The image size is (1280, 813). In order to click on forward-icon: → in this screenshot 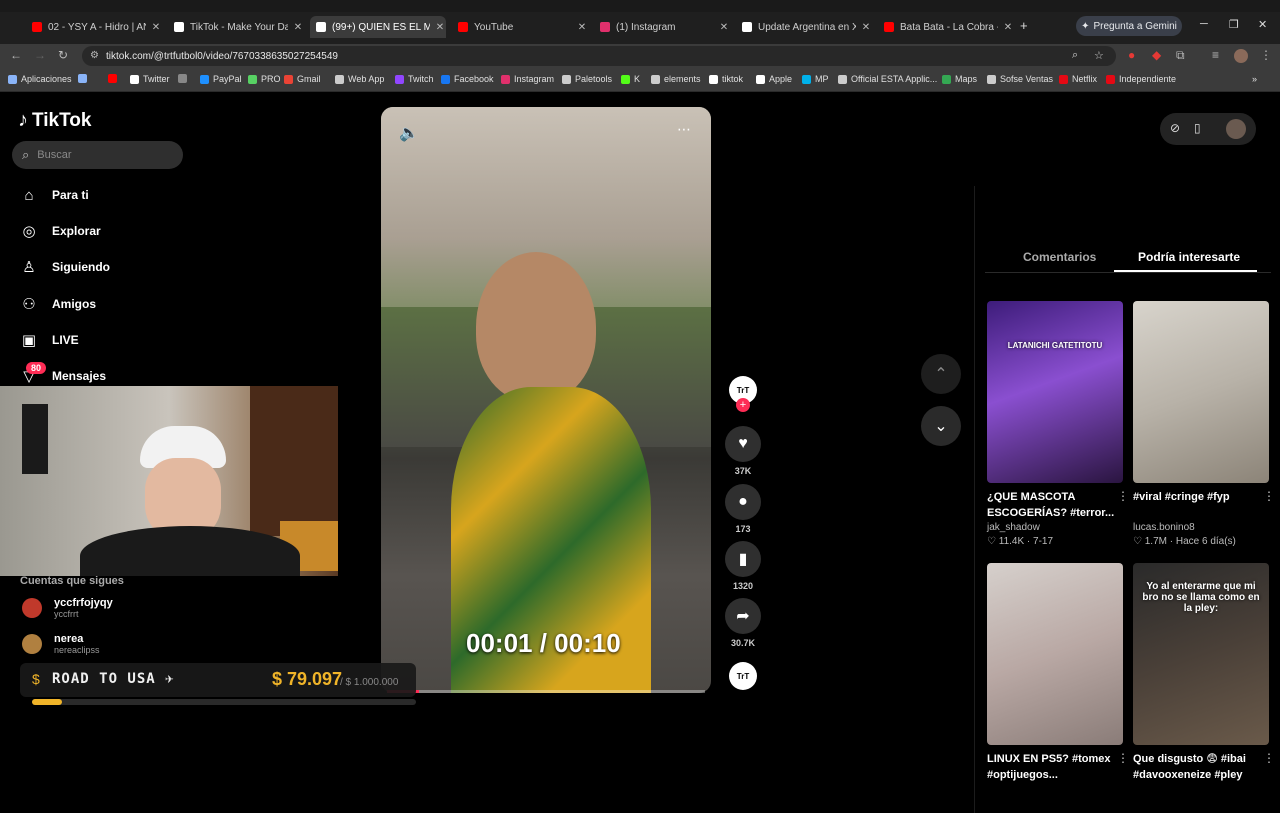, I will do `click(40, 55)`.